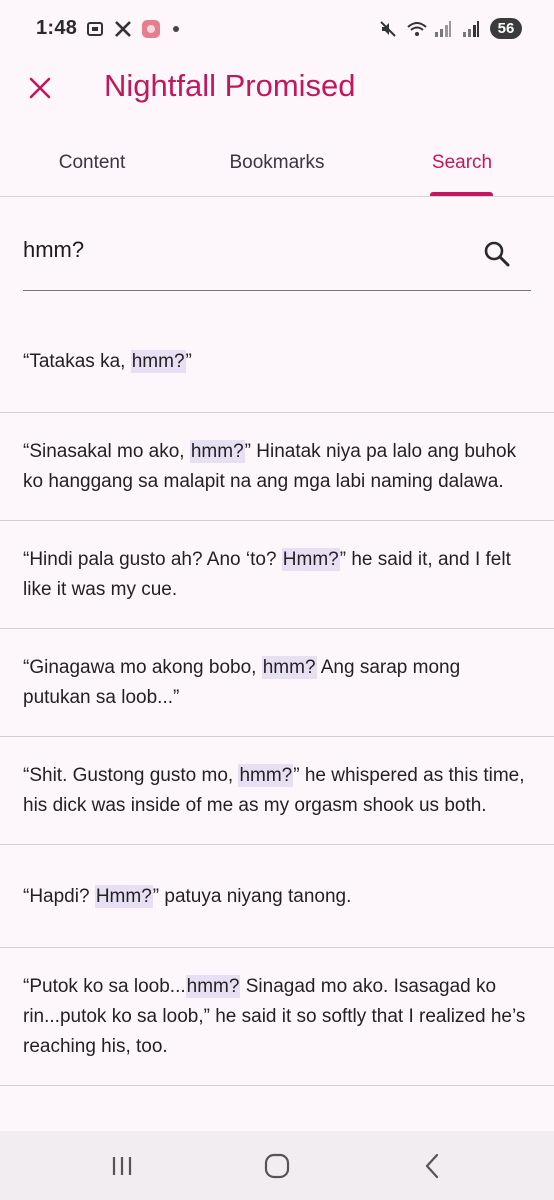  Describe the element at coordinates (188, 361) in the screenshot. I see `result-text: ”` at that location.